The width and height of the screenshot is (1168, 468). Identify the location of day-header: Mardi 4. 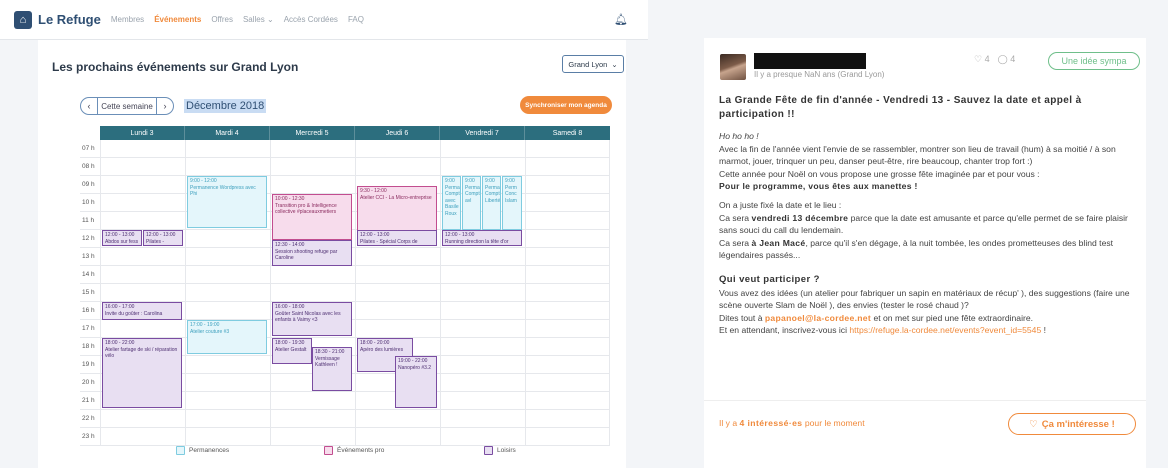
(227, 133).